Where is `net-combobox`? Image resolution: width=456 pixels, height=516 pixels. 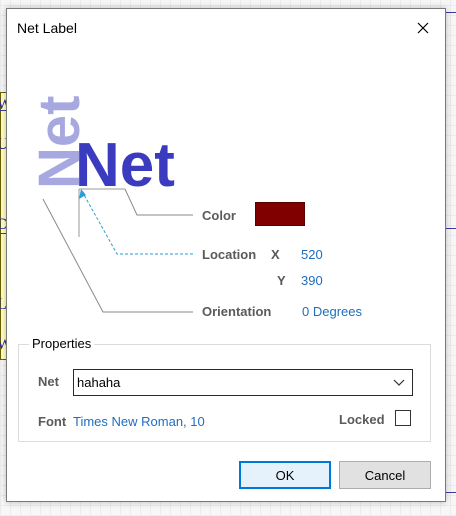 net-combobox is located at coordinates (243, 382).